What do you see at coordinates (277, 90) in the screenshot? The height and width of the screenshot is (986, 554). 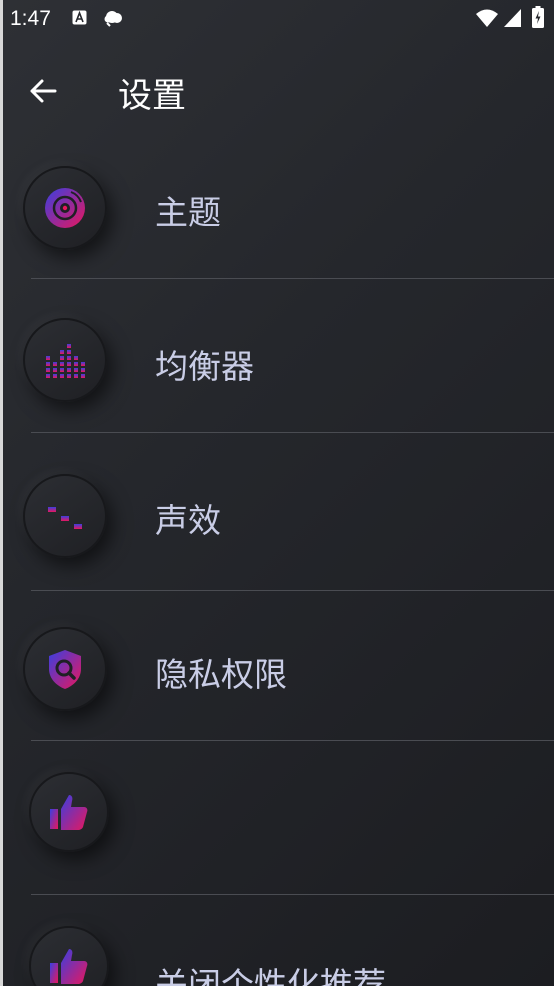 I see `app-bar: 设置` at bounding box center [277, 90].